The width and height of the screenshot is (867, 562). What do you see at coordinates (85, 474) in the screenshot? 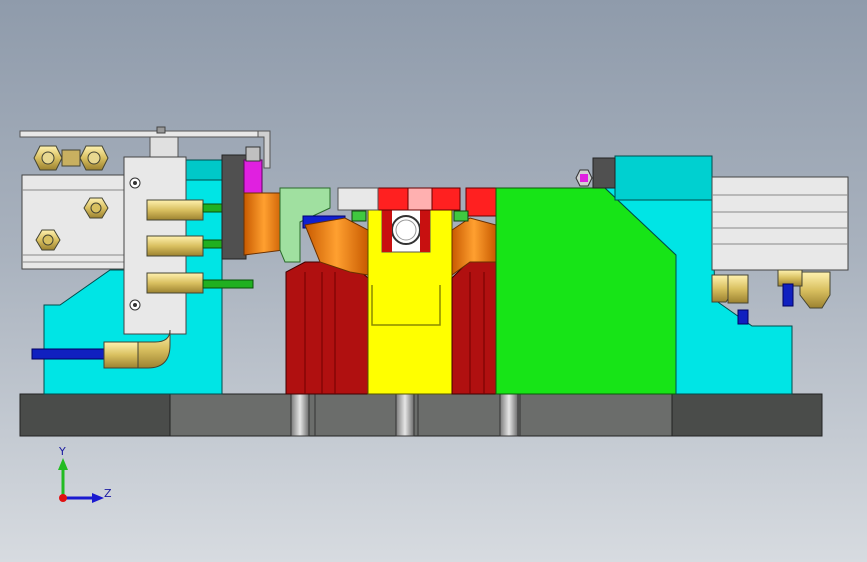
I see `coordinate-triad: Y Z` at bounding box center [85, 474].